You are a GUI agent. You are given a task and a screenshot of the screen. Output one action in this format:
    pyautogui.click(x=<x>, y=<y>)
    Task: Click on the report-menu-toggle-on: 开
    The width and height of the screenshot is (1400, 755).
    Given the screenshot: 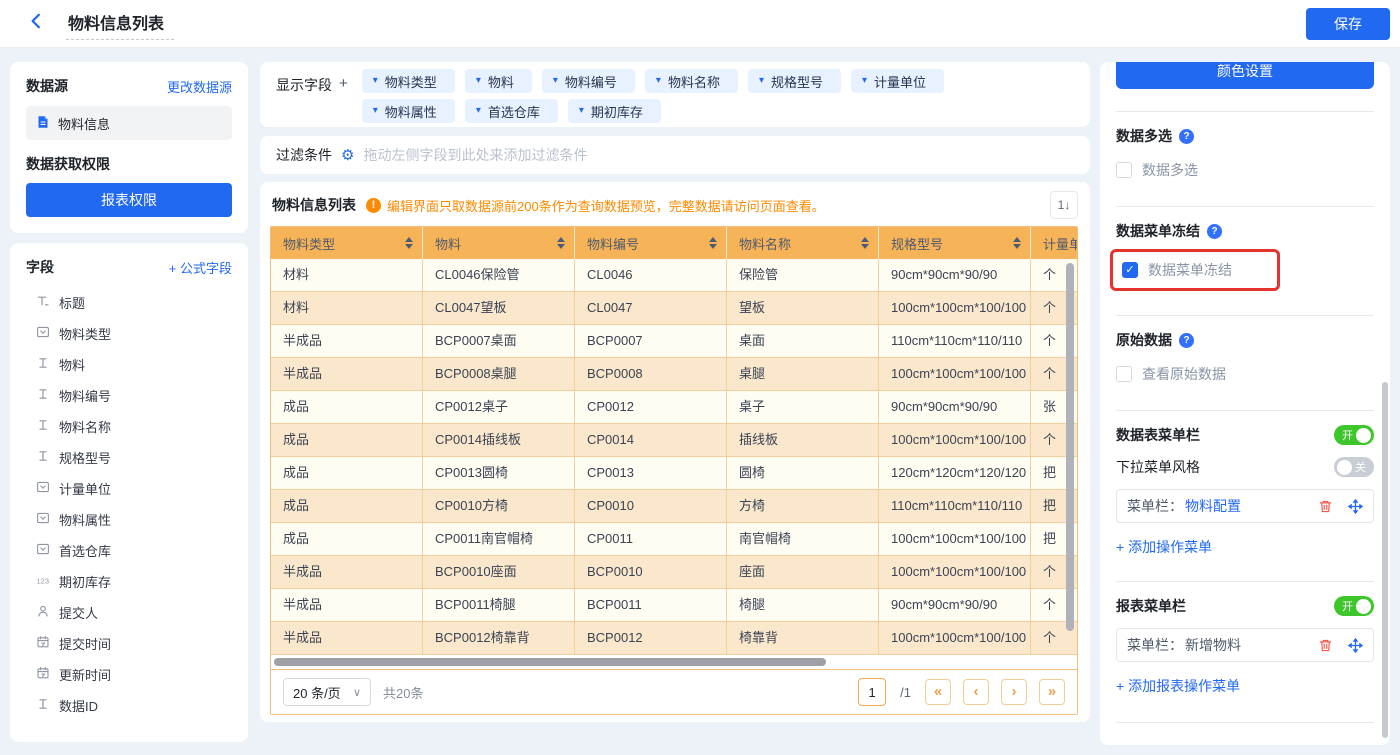 What is the action you would take?
    pyautogui.click(x=1354, y=606)
    